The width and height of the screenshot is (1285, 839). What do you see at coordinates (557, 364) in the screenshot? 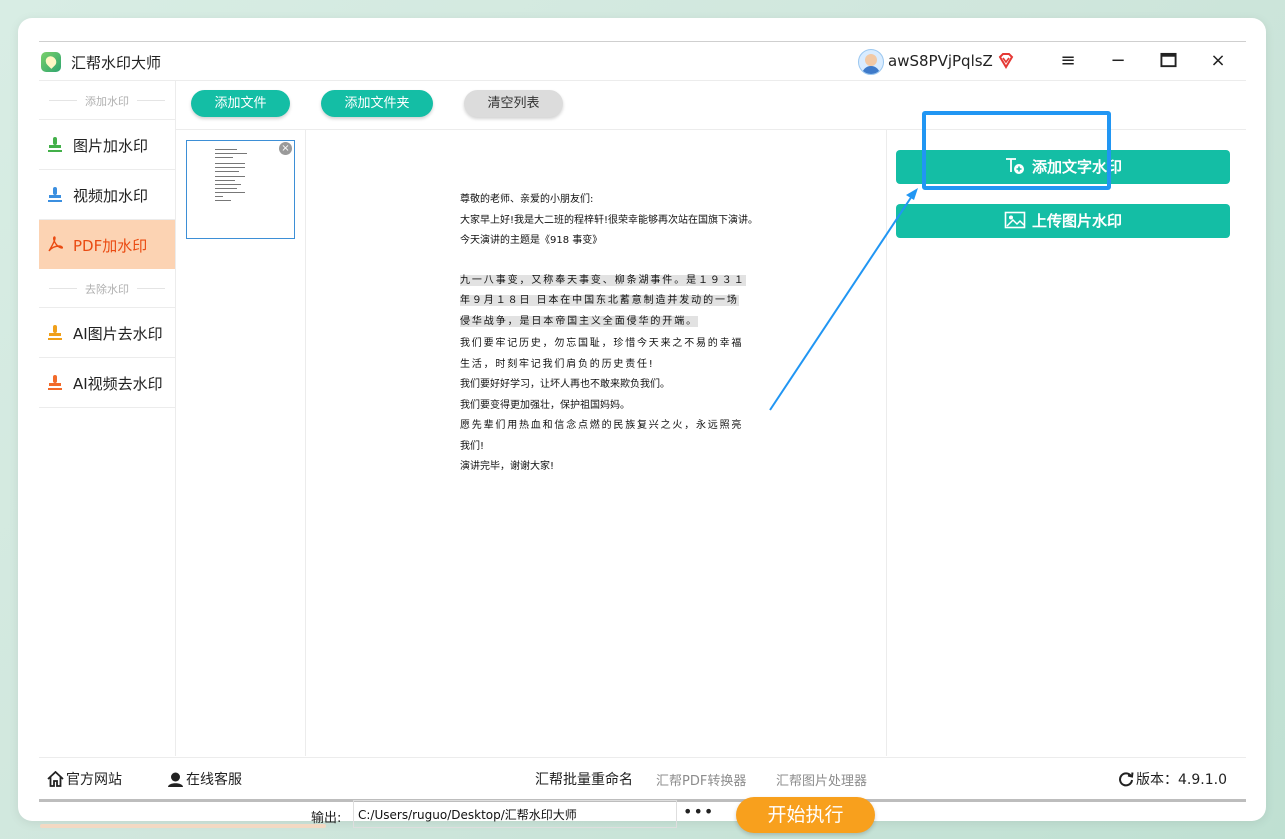
I see `doc-line: 生活，时刻牢记我们肩负的历史责任!` at bounding box center [557, 364].